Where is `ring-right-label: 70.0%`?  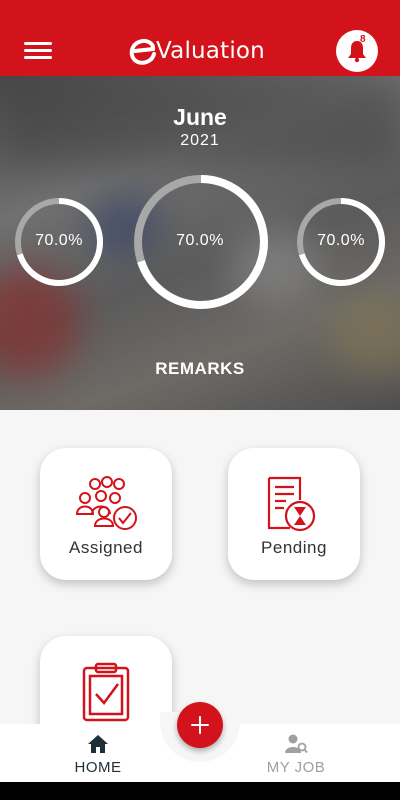
ring-right-label: 70.0% is located at coordinates (341, 240).